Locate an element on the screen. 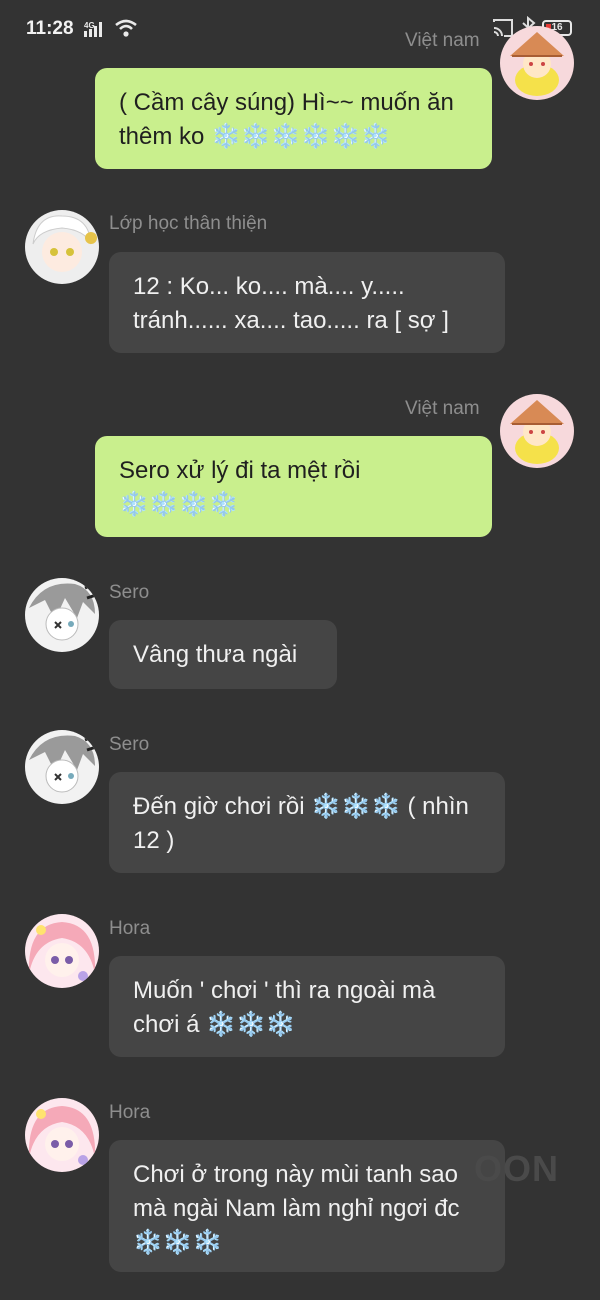  message-bubble: Đến giờ chơi rồi ❄️❄️❄️ ( nhìn 12 ) is located at coordinates (307, 822).